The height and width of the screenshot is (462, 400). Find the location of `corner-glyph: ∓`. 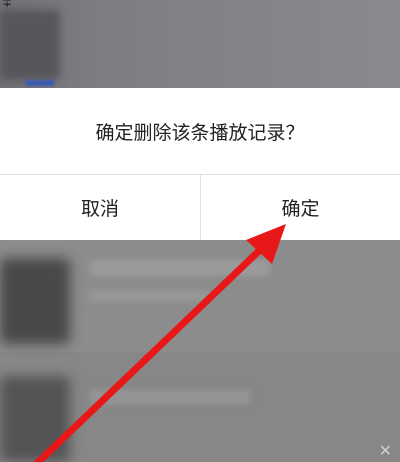

corner-glyph: ∓ is located at coordinates (7, 5).